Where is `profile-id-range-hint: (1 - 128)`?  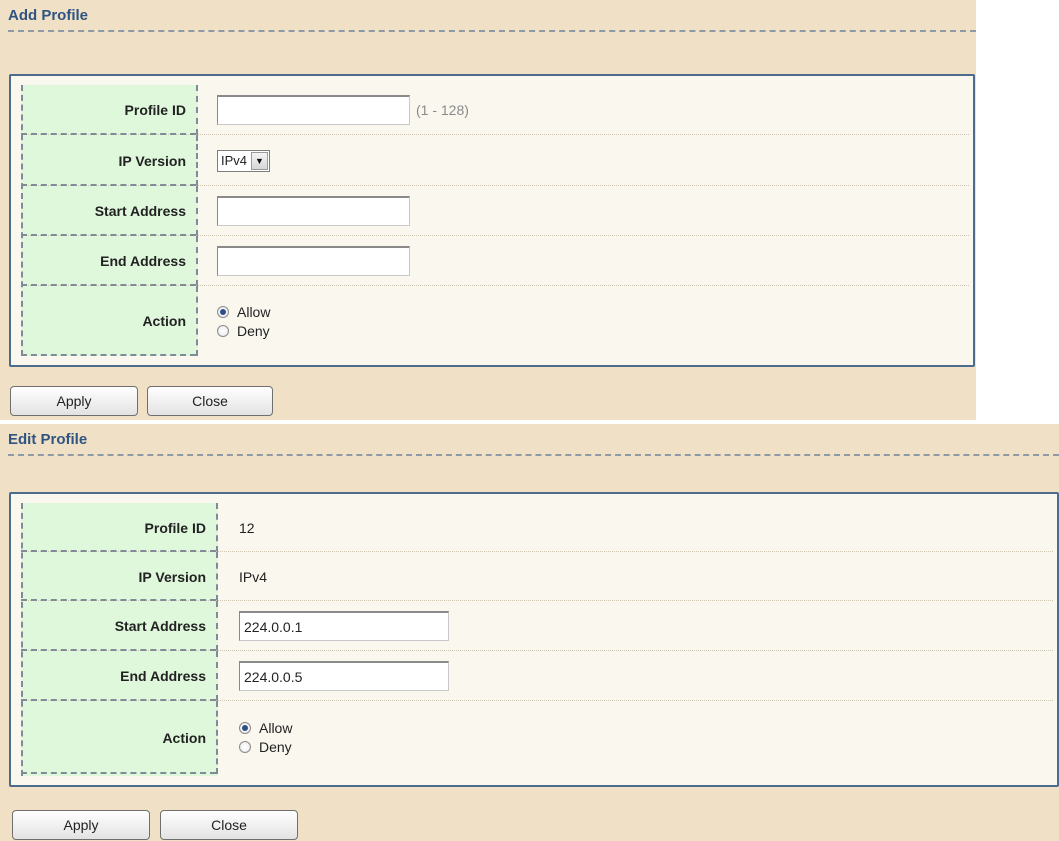
profile-id-range-hint: (1 - 128) is located at coordinates (442, 110).